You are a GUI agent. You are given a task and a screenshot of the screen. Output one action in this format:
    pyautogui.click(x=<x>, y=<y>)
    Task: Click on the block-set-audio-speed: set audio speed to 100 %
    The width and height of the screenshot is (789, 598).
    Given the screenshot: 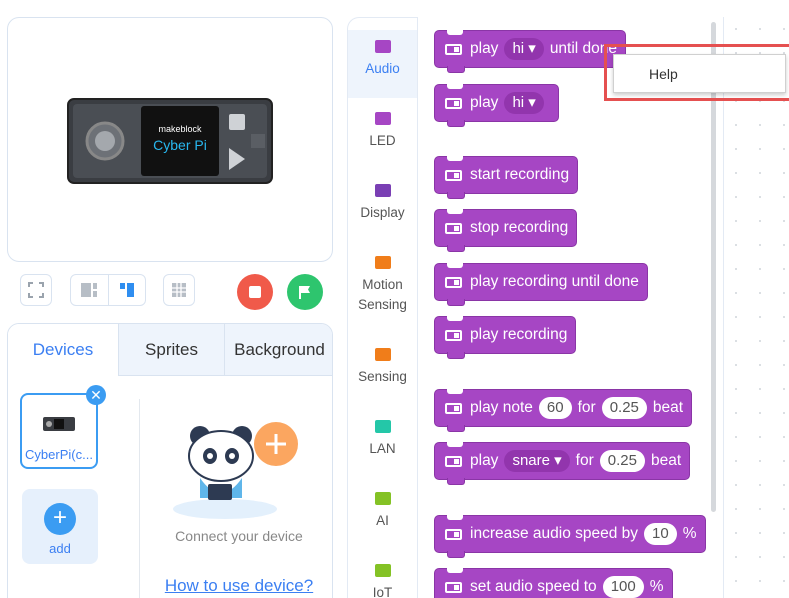 What is the action you would take?
    pyautogui.click(x=553, y=583)
    